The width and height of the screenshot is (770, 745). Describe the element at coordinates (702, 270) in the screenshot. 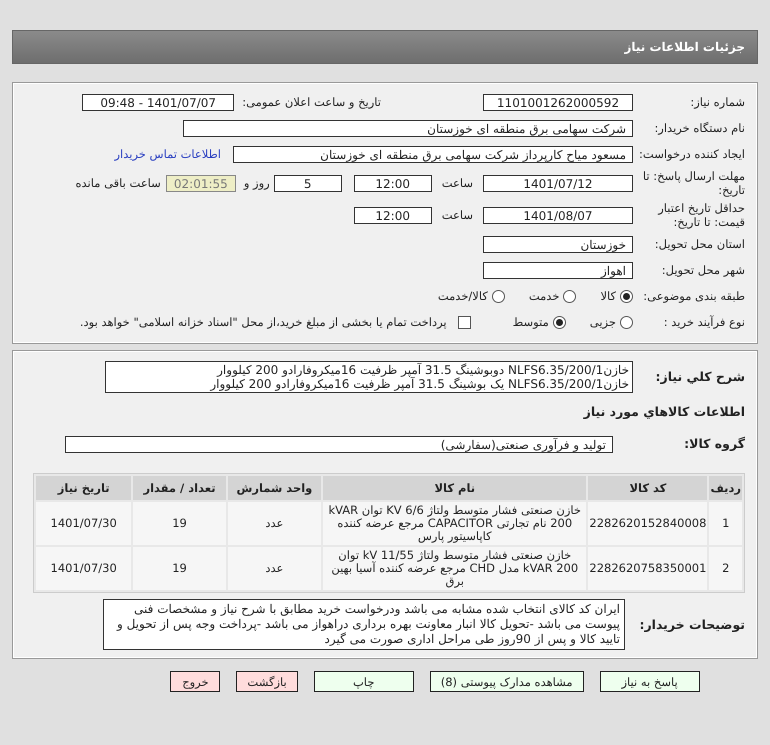

I see `field-label: شهر محل تحویل:` at that location.